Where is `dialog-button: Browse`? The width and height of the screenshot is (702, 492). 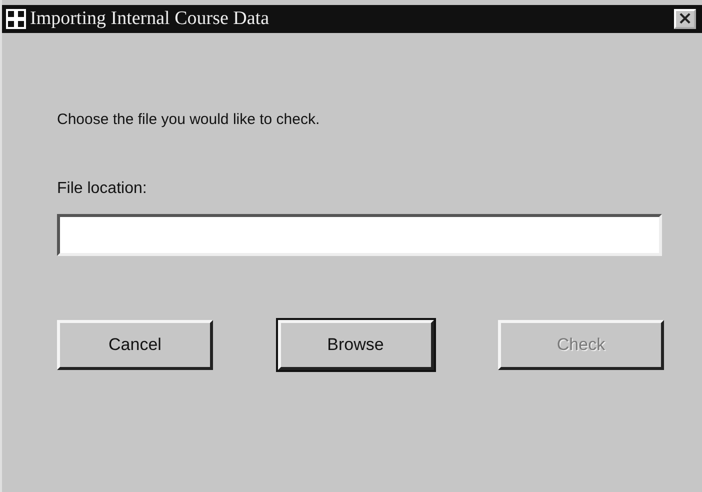
dialog-button: Browse is located at coordinates (356, 345).